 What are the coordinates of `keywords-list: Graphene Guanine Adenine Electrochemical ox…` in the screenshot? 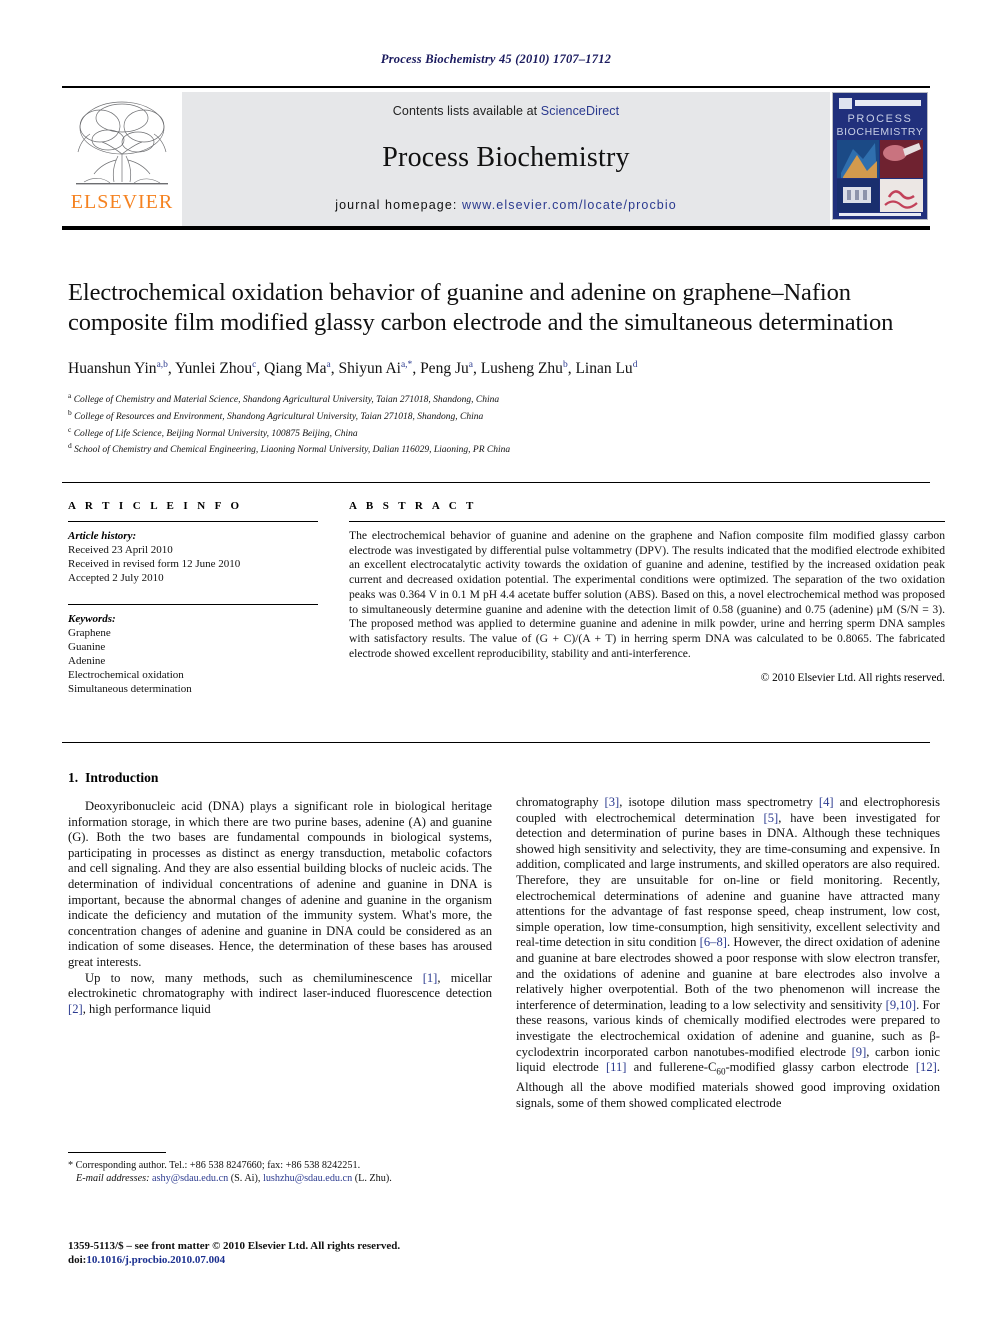 It's located at (193, 661).